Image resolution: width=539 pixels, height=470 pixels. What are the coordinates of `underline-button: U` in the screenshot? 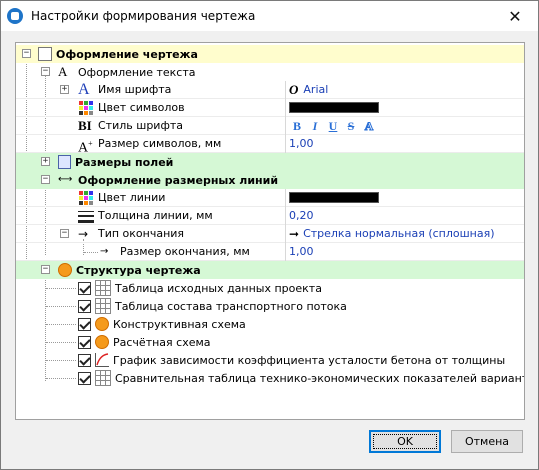 It's located at (333, 126).